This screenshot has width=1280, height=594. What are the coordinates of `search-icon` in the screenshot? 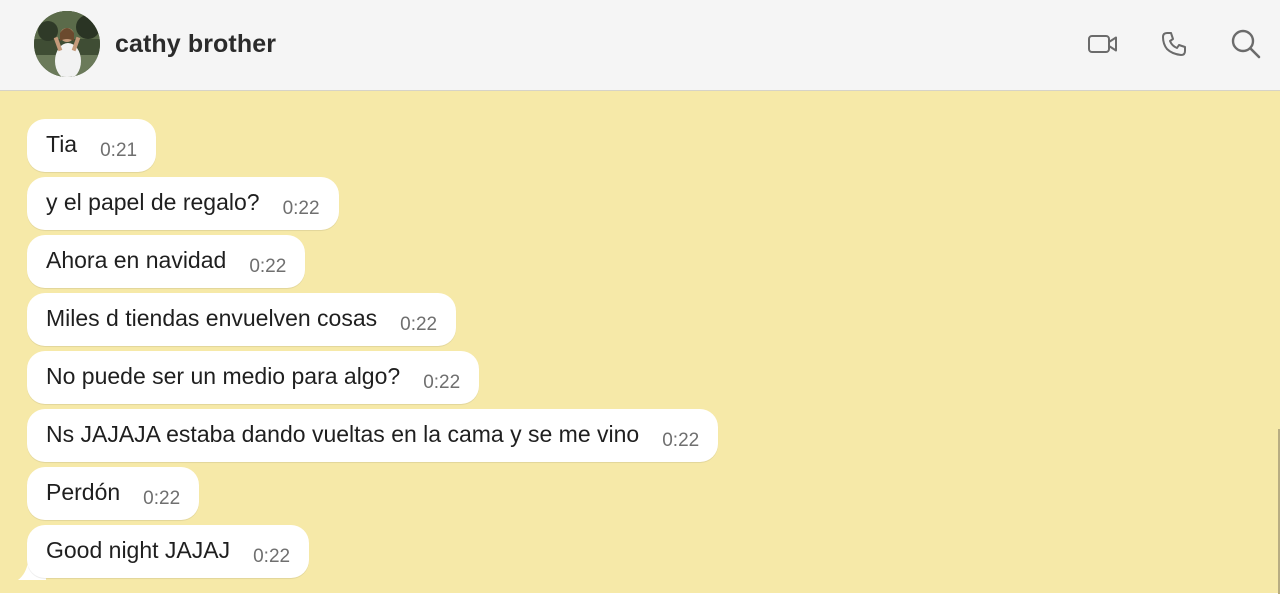 It's located at (1246, 44).